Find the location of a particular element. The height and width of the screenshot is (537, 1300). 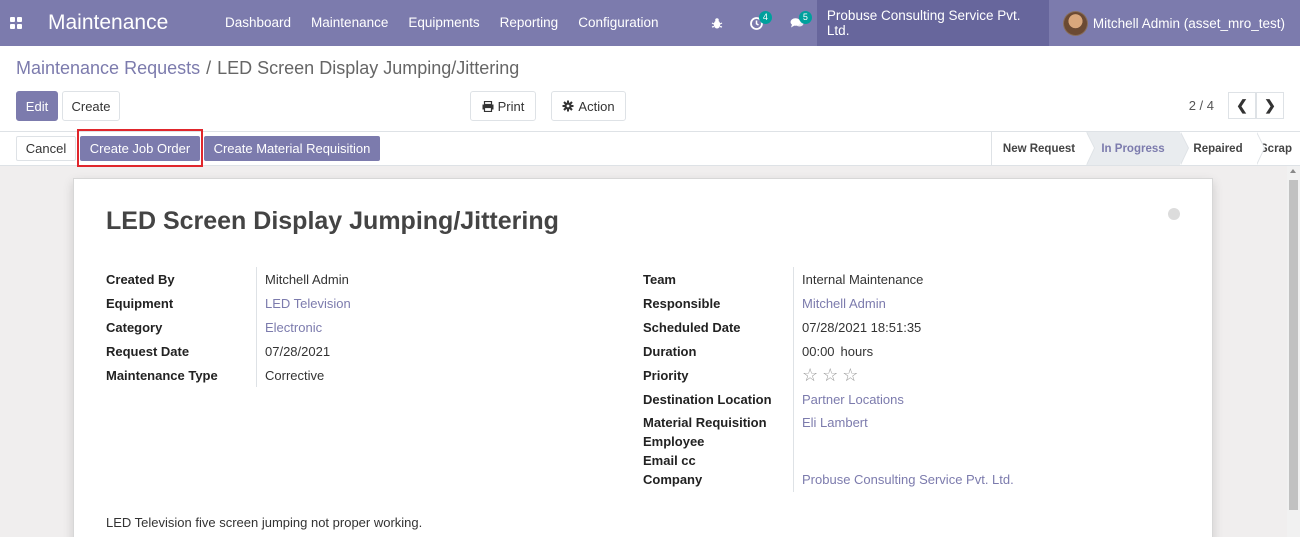

cancel-button: Cancel is located at coordinates (46, 148).